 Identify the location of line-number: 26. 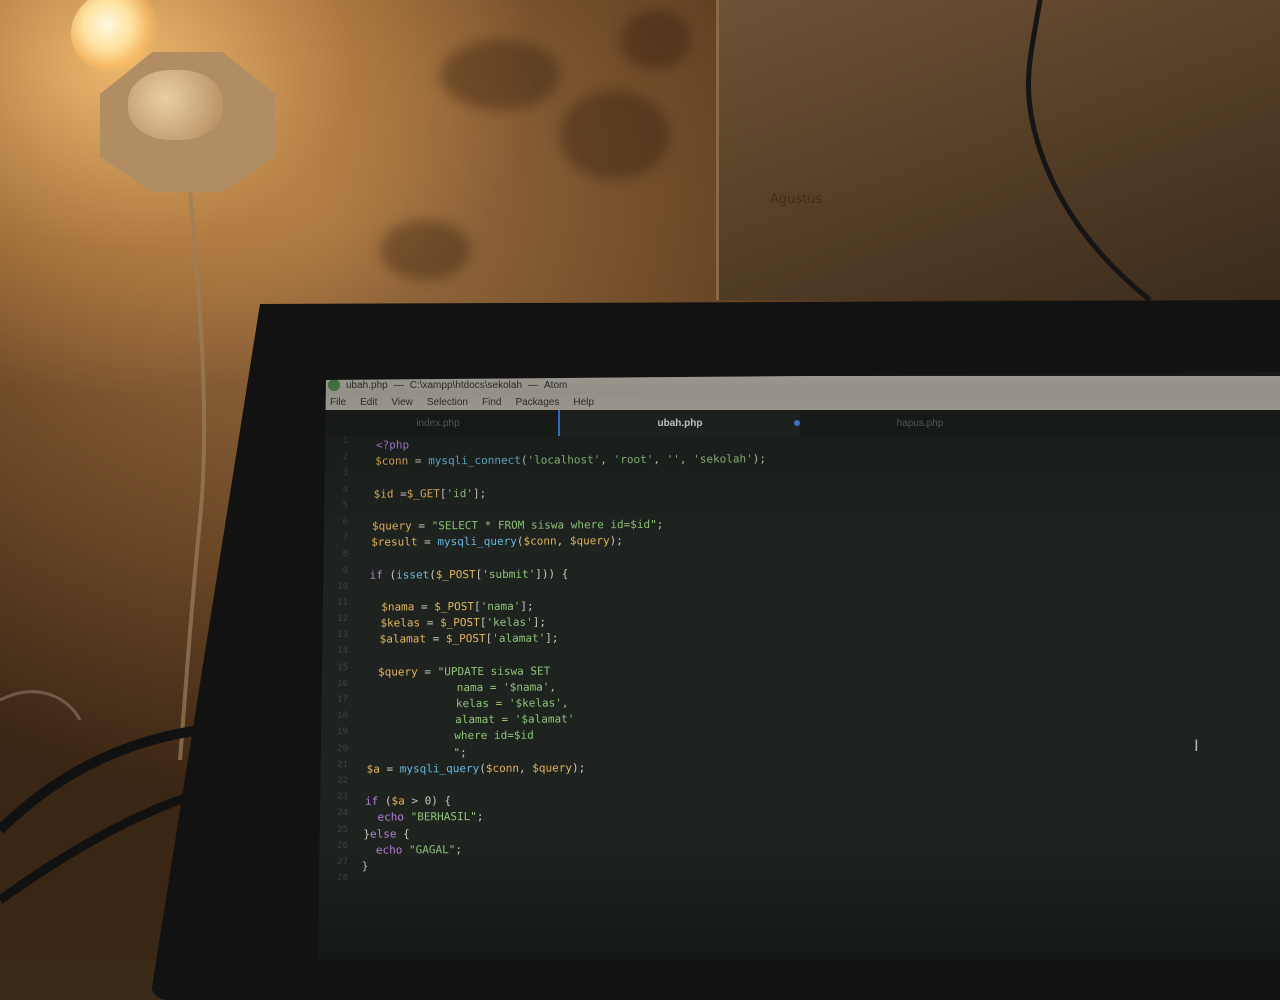
(342, 845).